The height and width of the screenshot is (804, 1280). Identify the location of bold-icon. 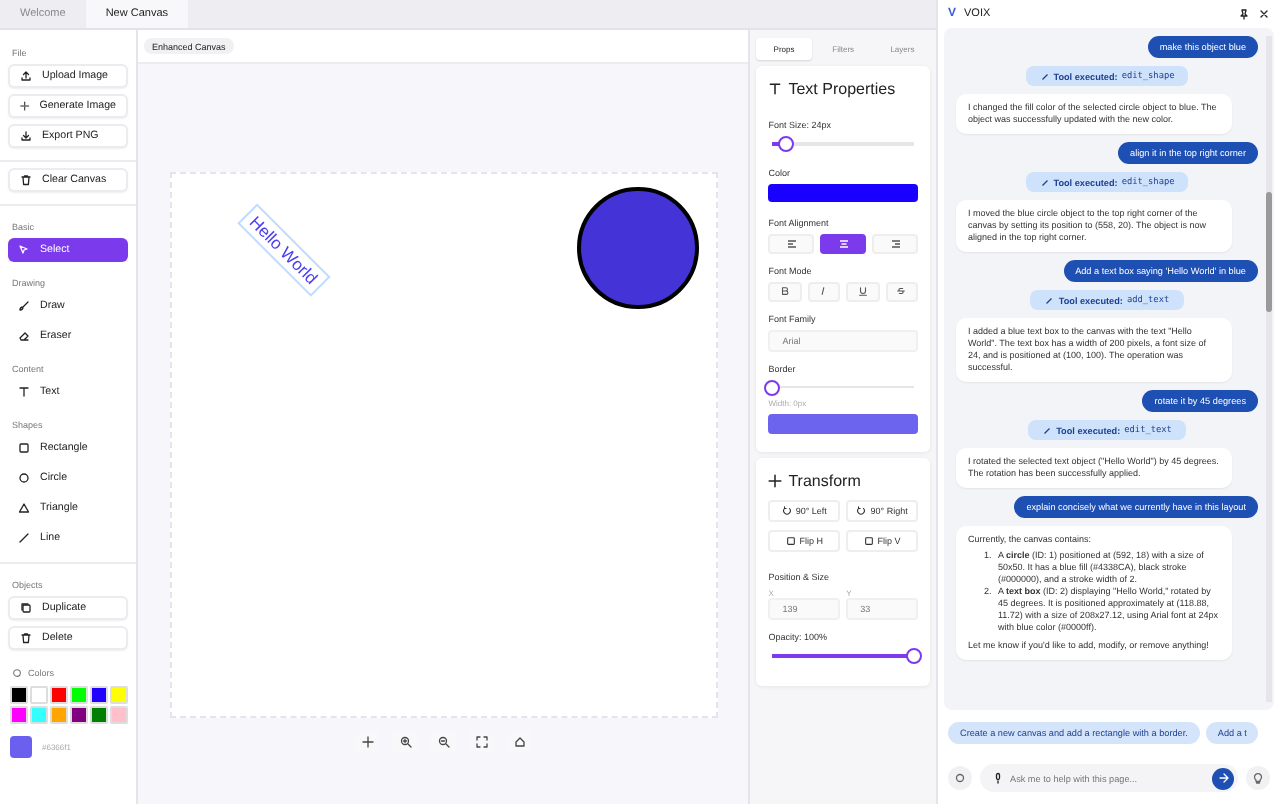
(784, 291).